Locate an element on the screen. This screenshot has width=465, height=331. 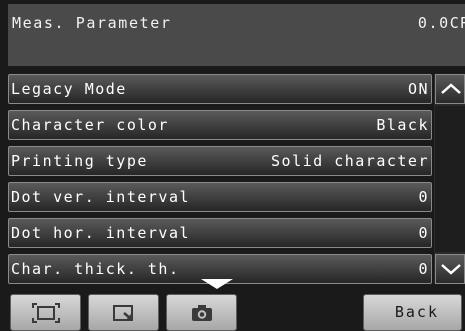
fit-screen-icon is located at coordinates (45, 312).